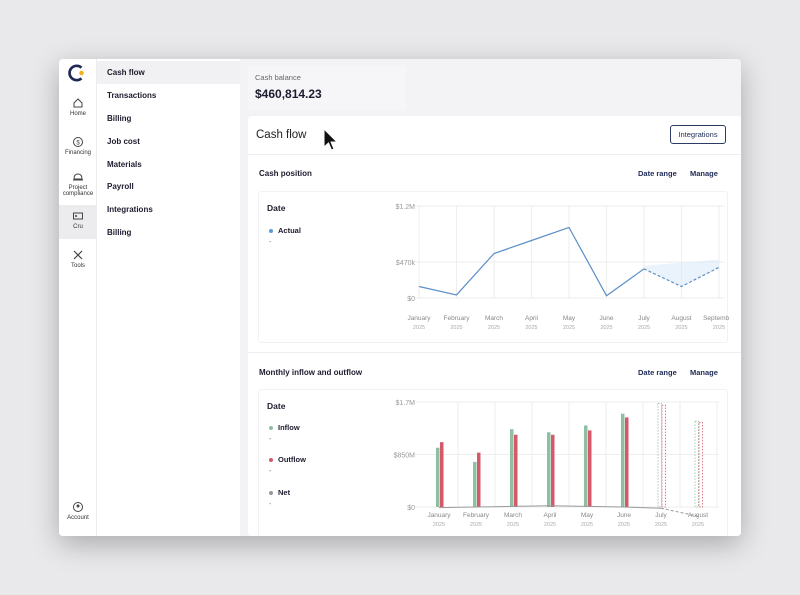 This screenshot has height=595, width=800. I want to click on rail-item-account: Account, so click(78, 511).